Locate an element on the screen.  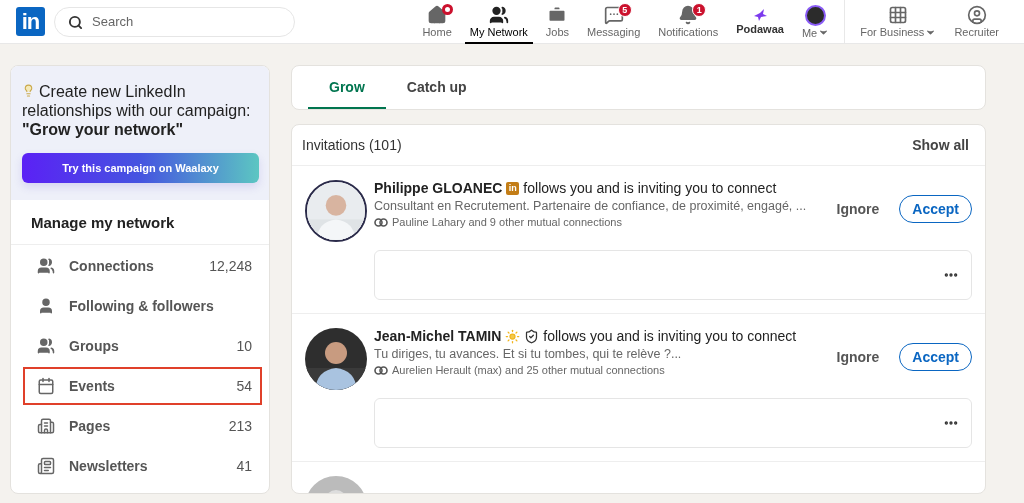
person-icon is located at coordinates (46, 306).